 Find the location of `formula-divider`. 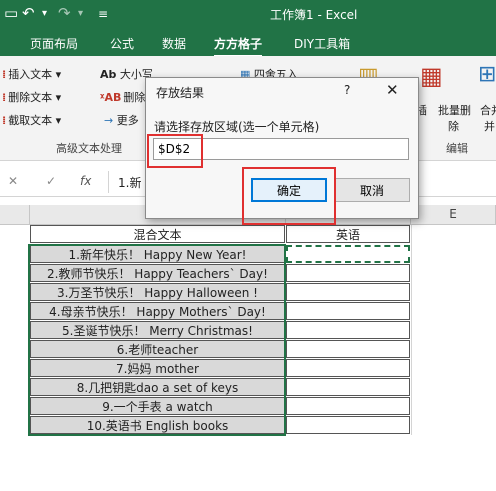

formula-divider is located at coordinates (108, 182).